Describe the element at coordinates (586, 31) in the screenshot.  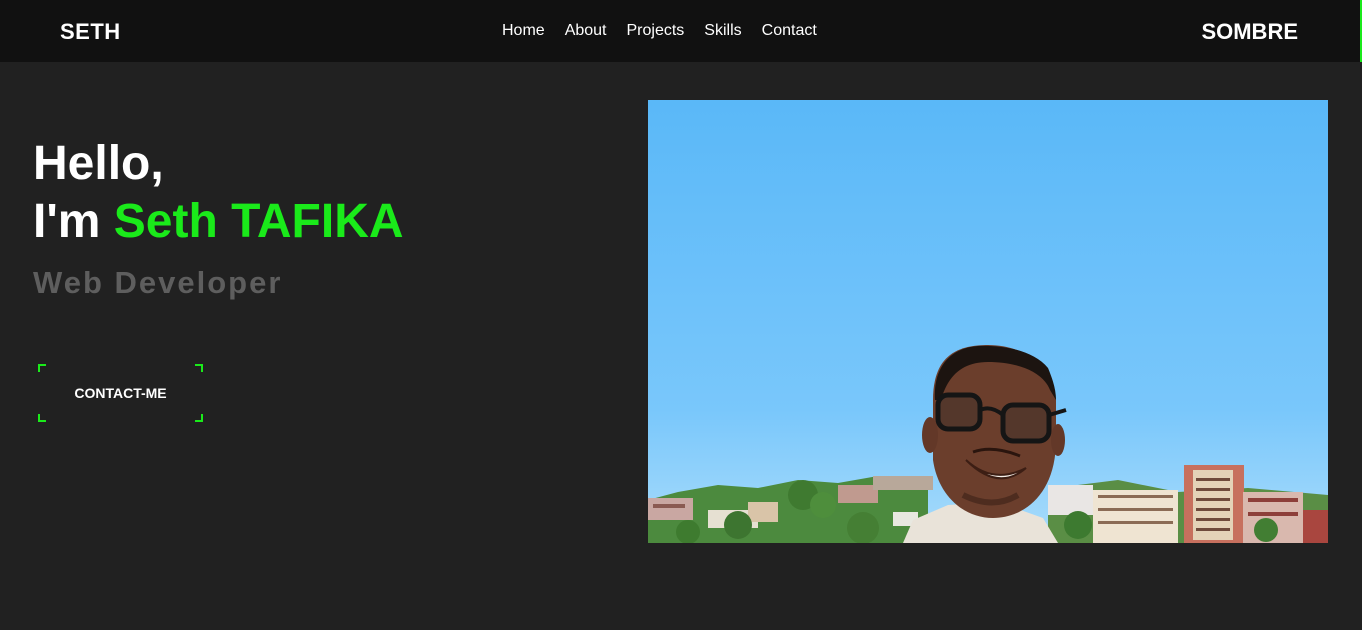
I see `nav-link-about: About` at that location.